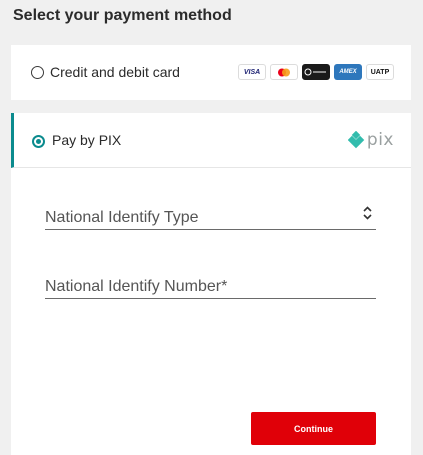  Describe the element at coordinates (380, 140) in the screenshot. I see `pix-logo-text: pix` at that location.